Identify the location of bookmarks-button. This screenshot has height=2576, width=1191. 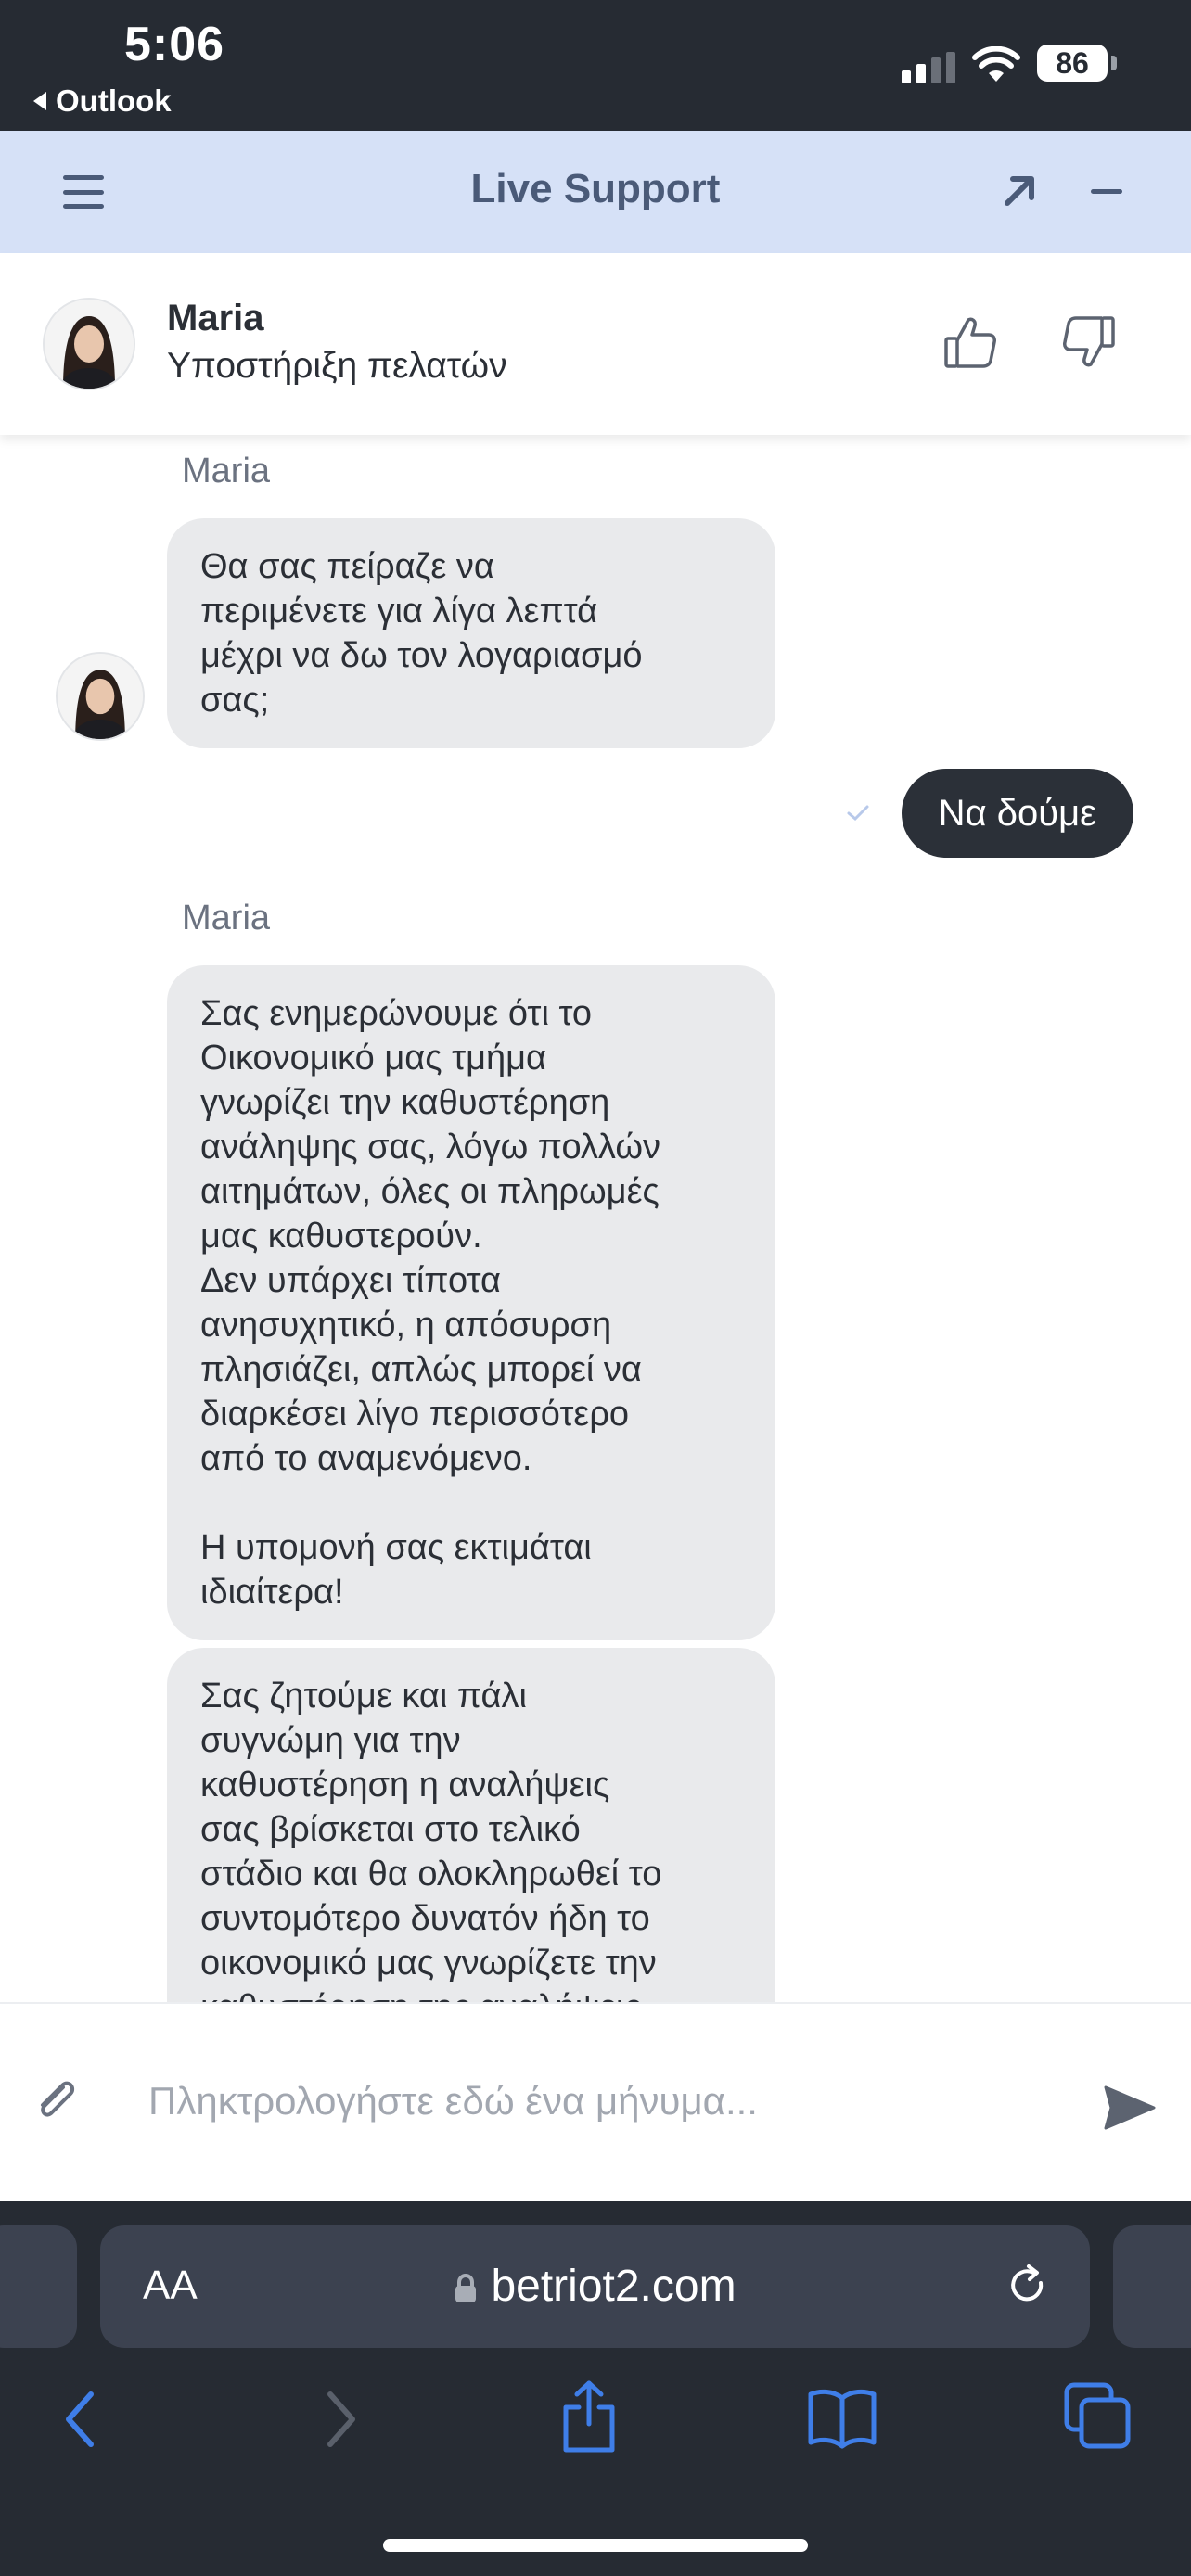
(842, 2417).